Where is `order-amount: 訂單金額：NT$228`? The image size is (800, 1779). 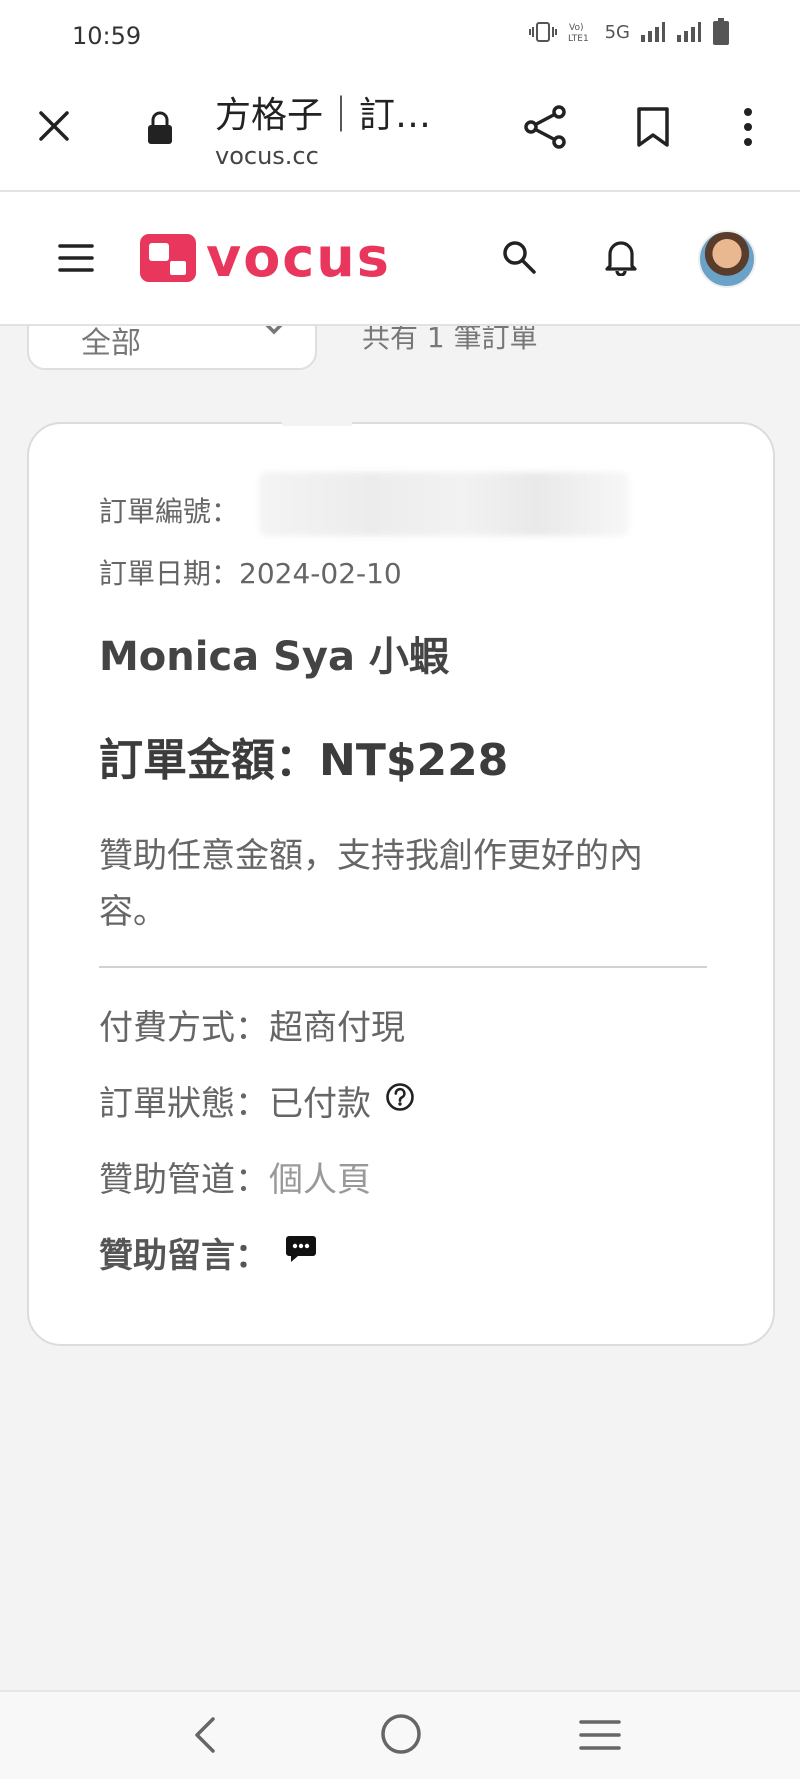 order-amount: 訂單金額：NT$228 is located at coordinates (303, 756).